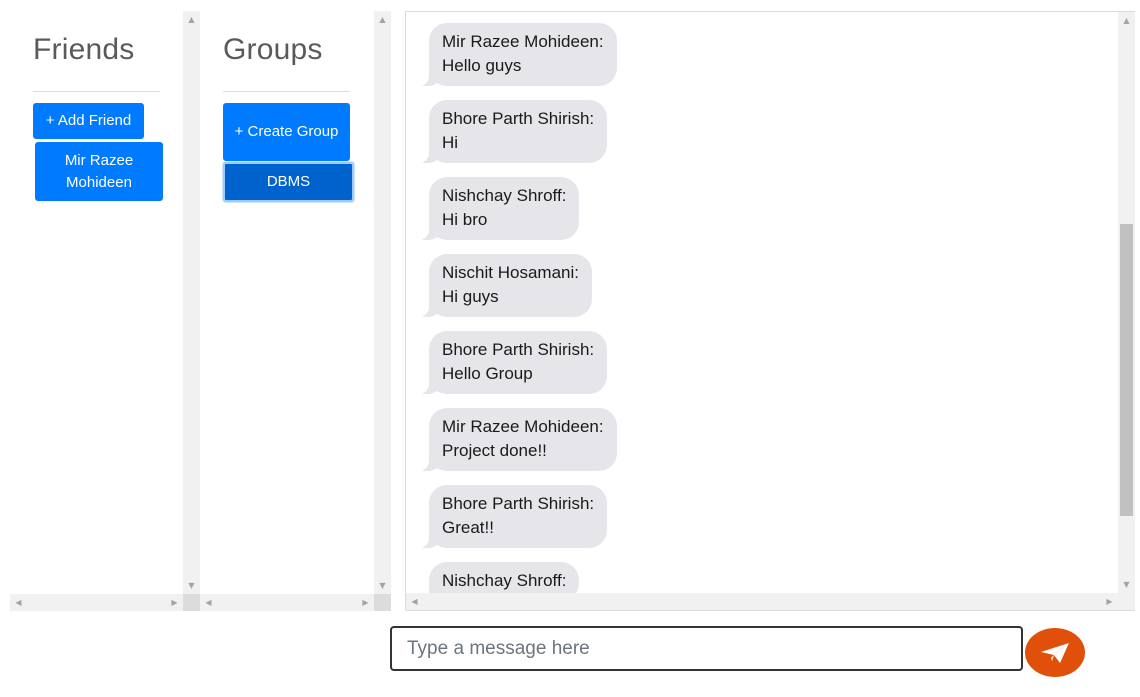 This screenshot has width=1140, height=697. What do you see at coordinates (706, 648) in the screenshot?
I see `message-input` at bounding box center [706, 648].